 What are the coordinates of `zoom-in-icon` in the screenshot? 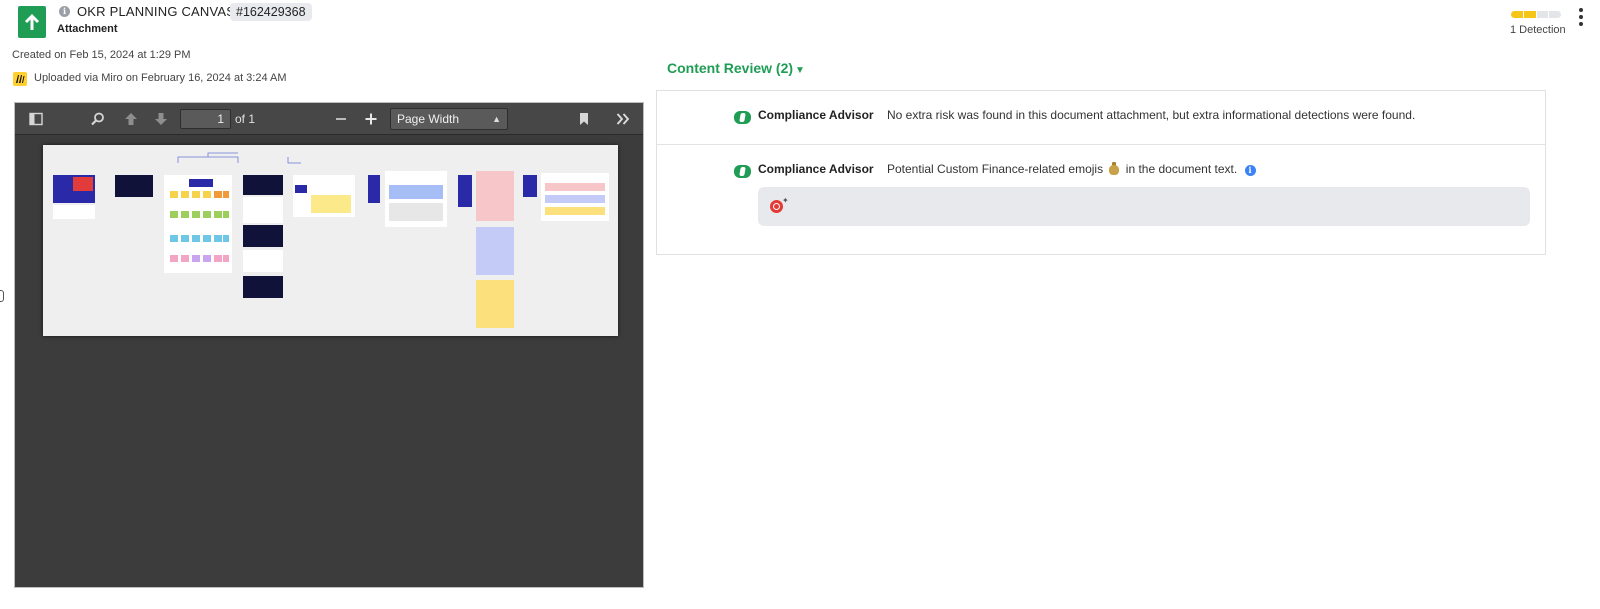 It's located at (371, 119).